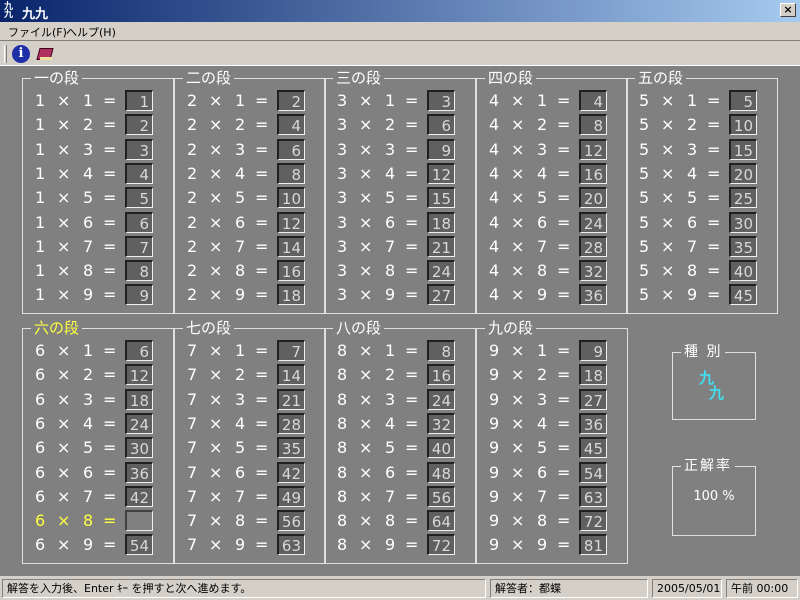  I want to click on answer-field: 48, so click(441, 472).